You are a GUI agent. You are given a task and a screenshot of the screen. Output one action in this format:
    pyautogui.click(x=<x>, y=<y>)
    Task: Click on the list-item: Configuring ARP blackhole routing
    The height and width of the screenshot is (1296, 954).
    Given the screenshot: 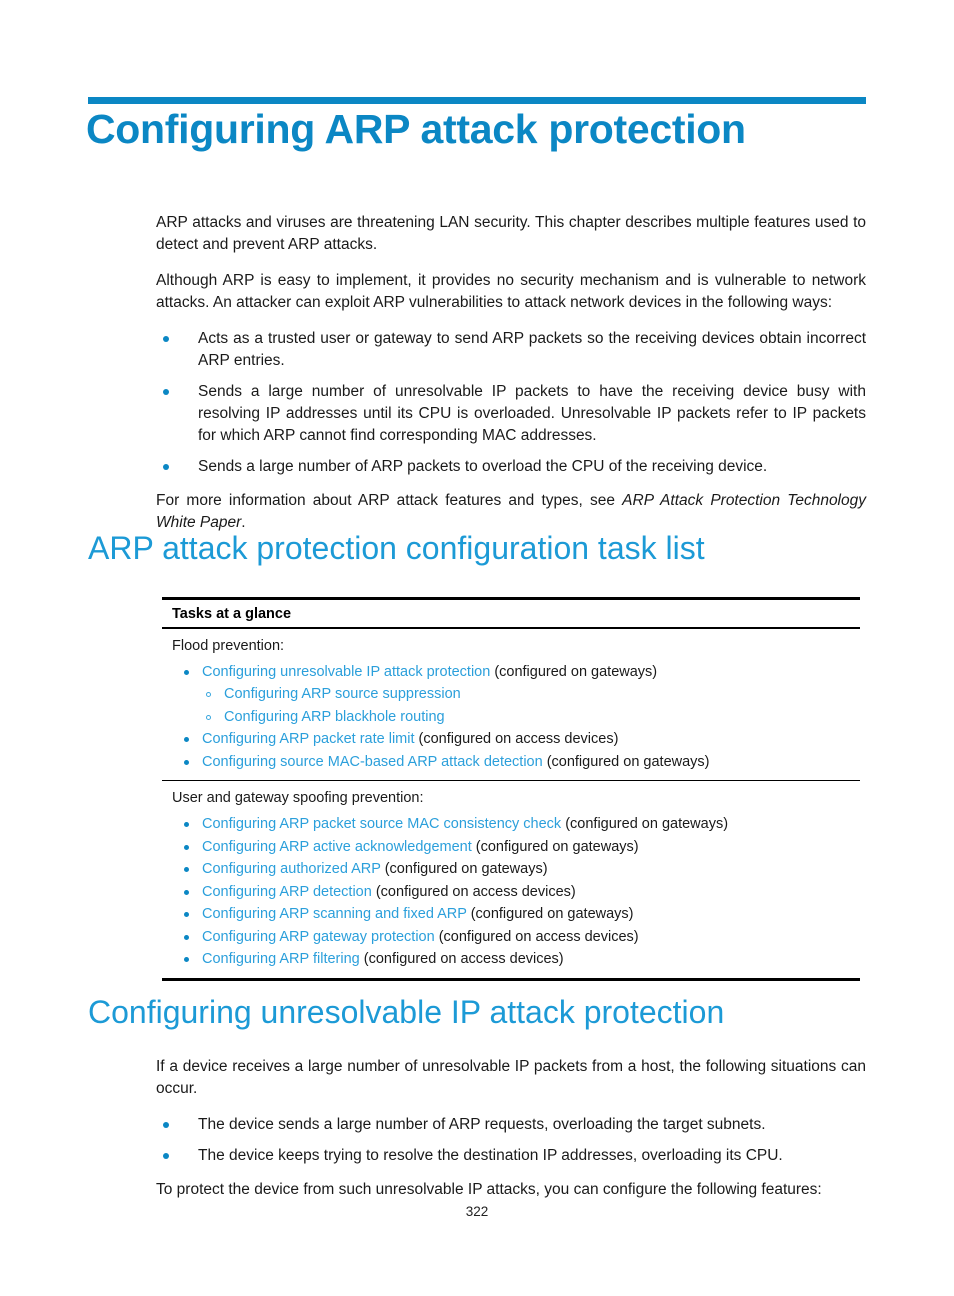 What is the action you would take?
    pyautogui.click(x=511, y=717)
    